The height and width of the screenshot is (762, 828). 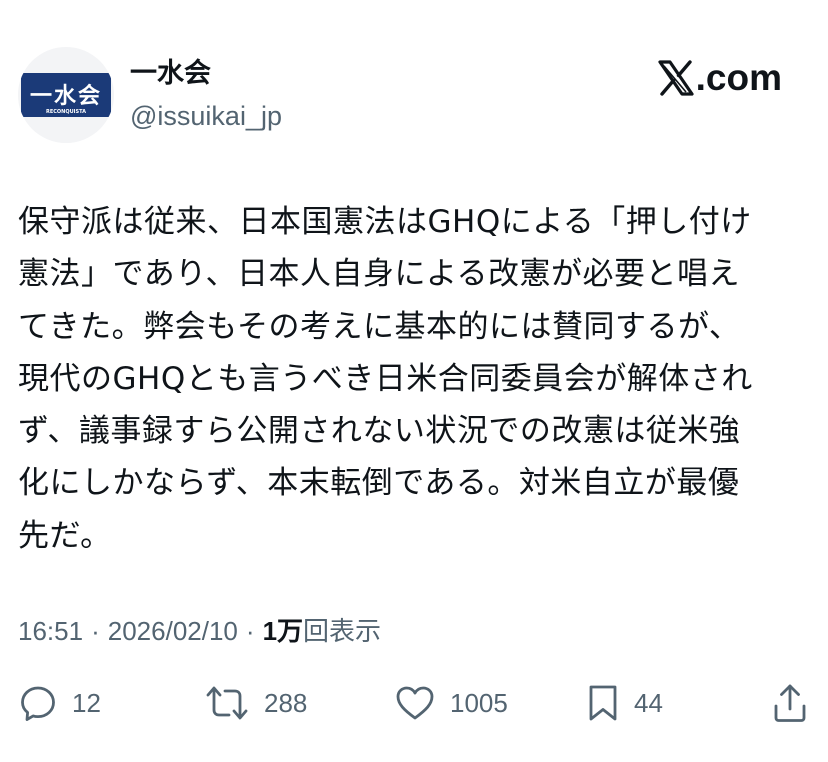 What do you see at coordinates (50, 631) in the screenshot?
I see `post-time: 16:51` at bounding box center [50, 631].